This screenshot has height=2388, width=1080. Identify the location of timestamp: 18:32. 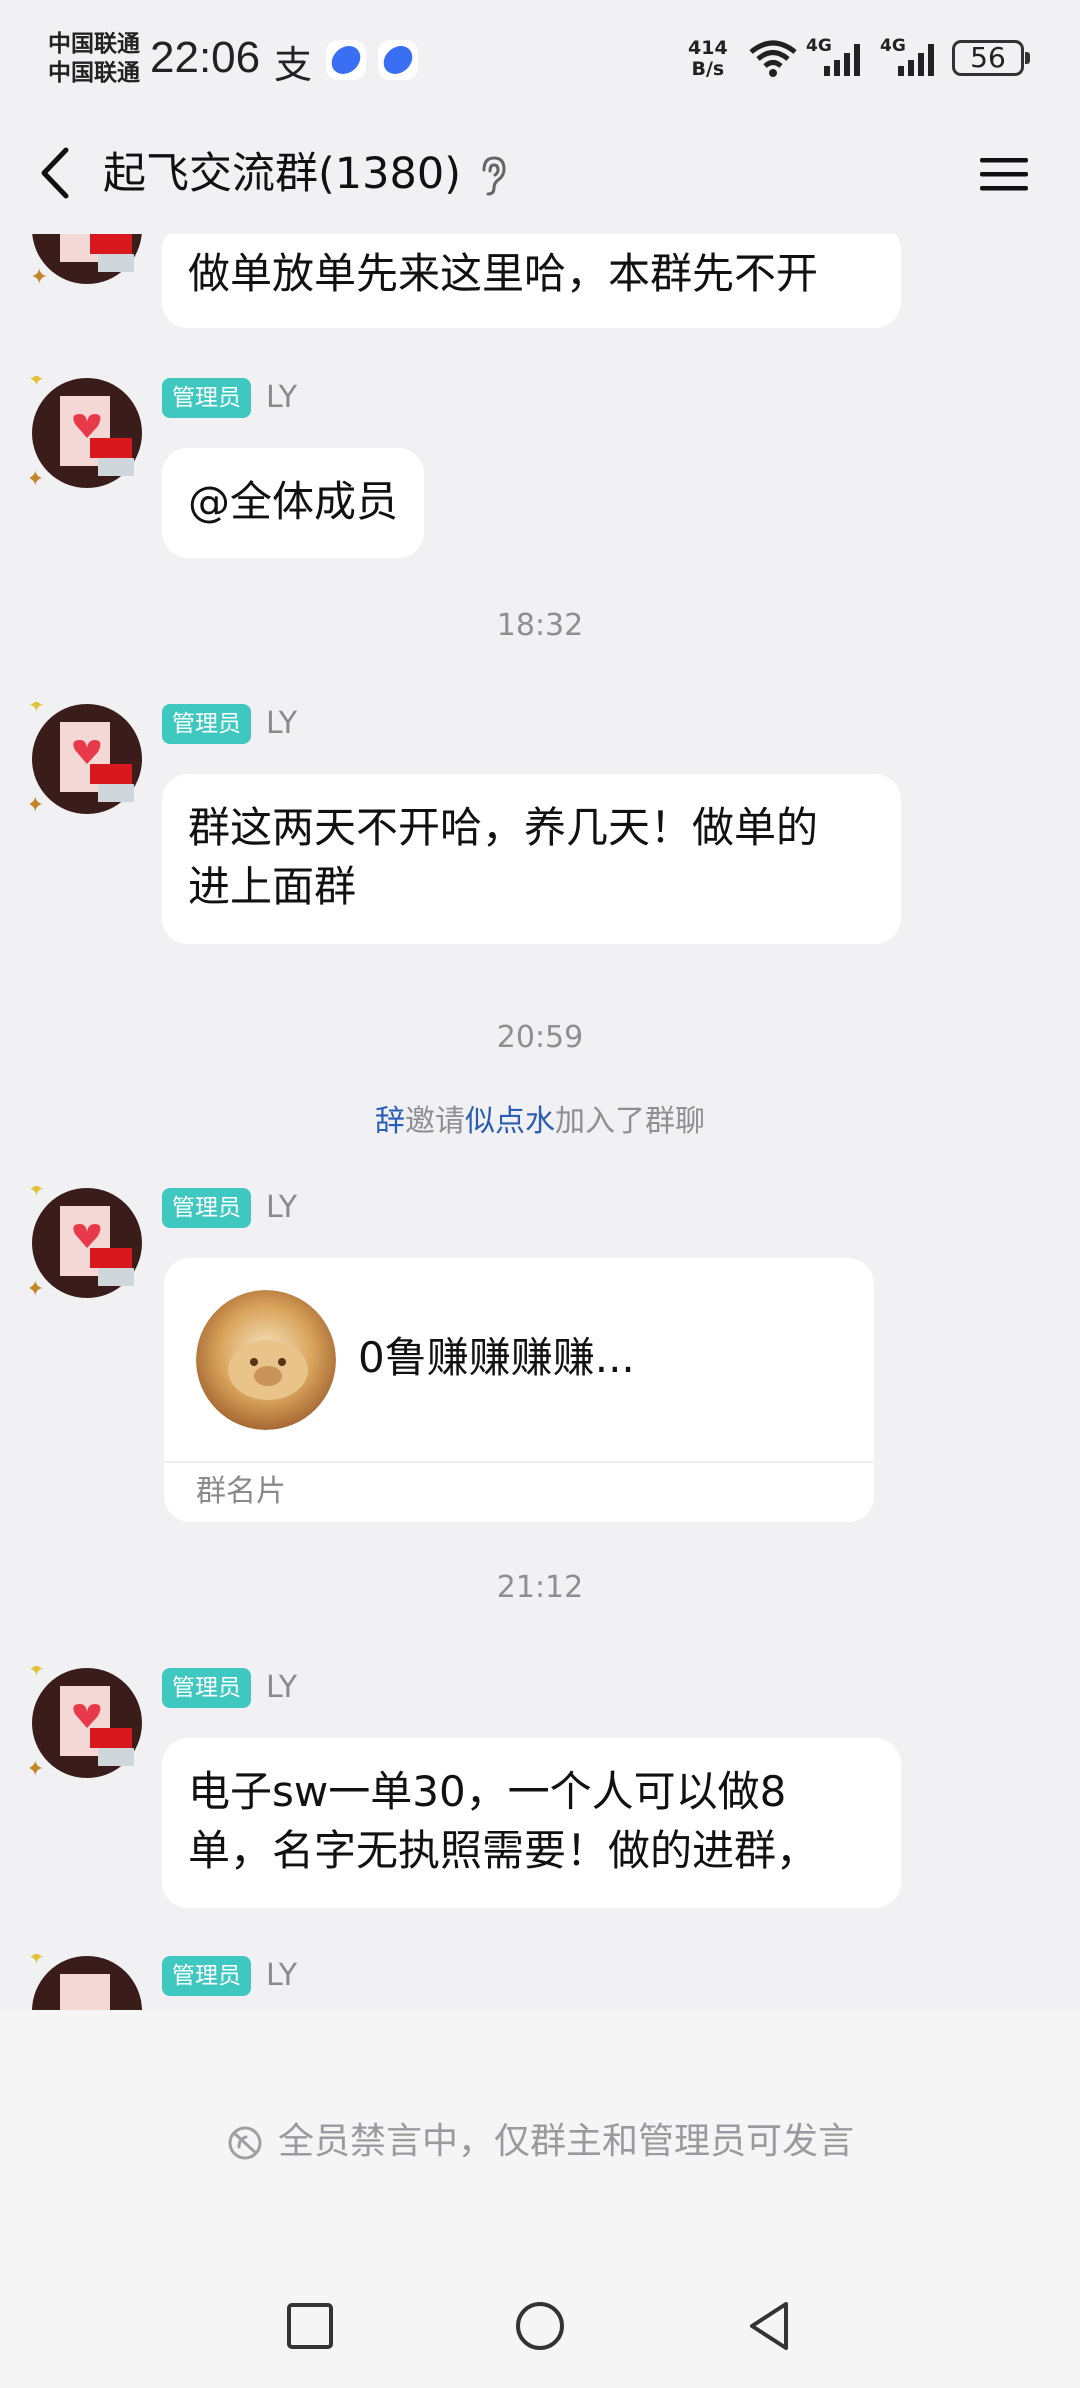
(540, 625).